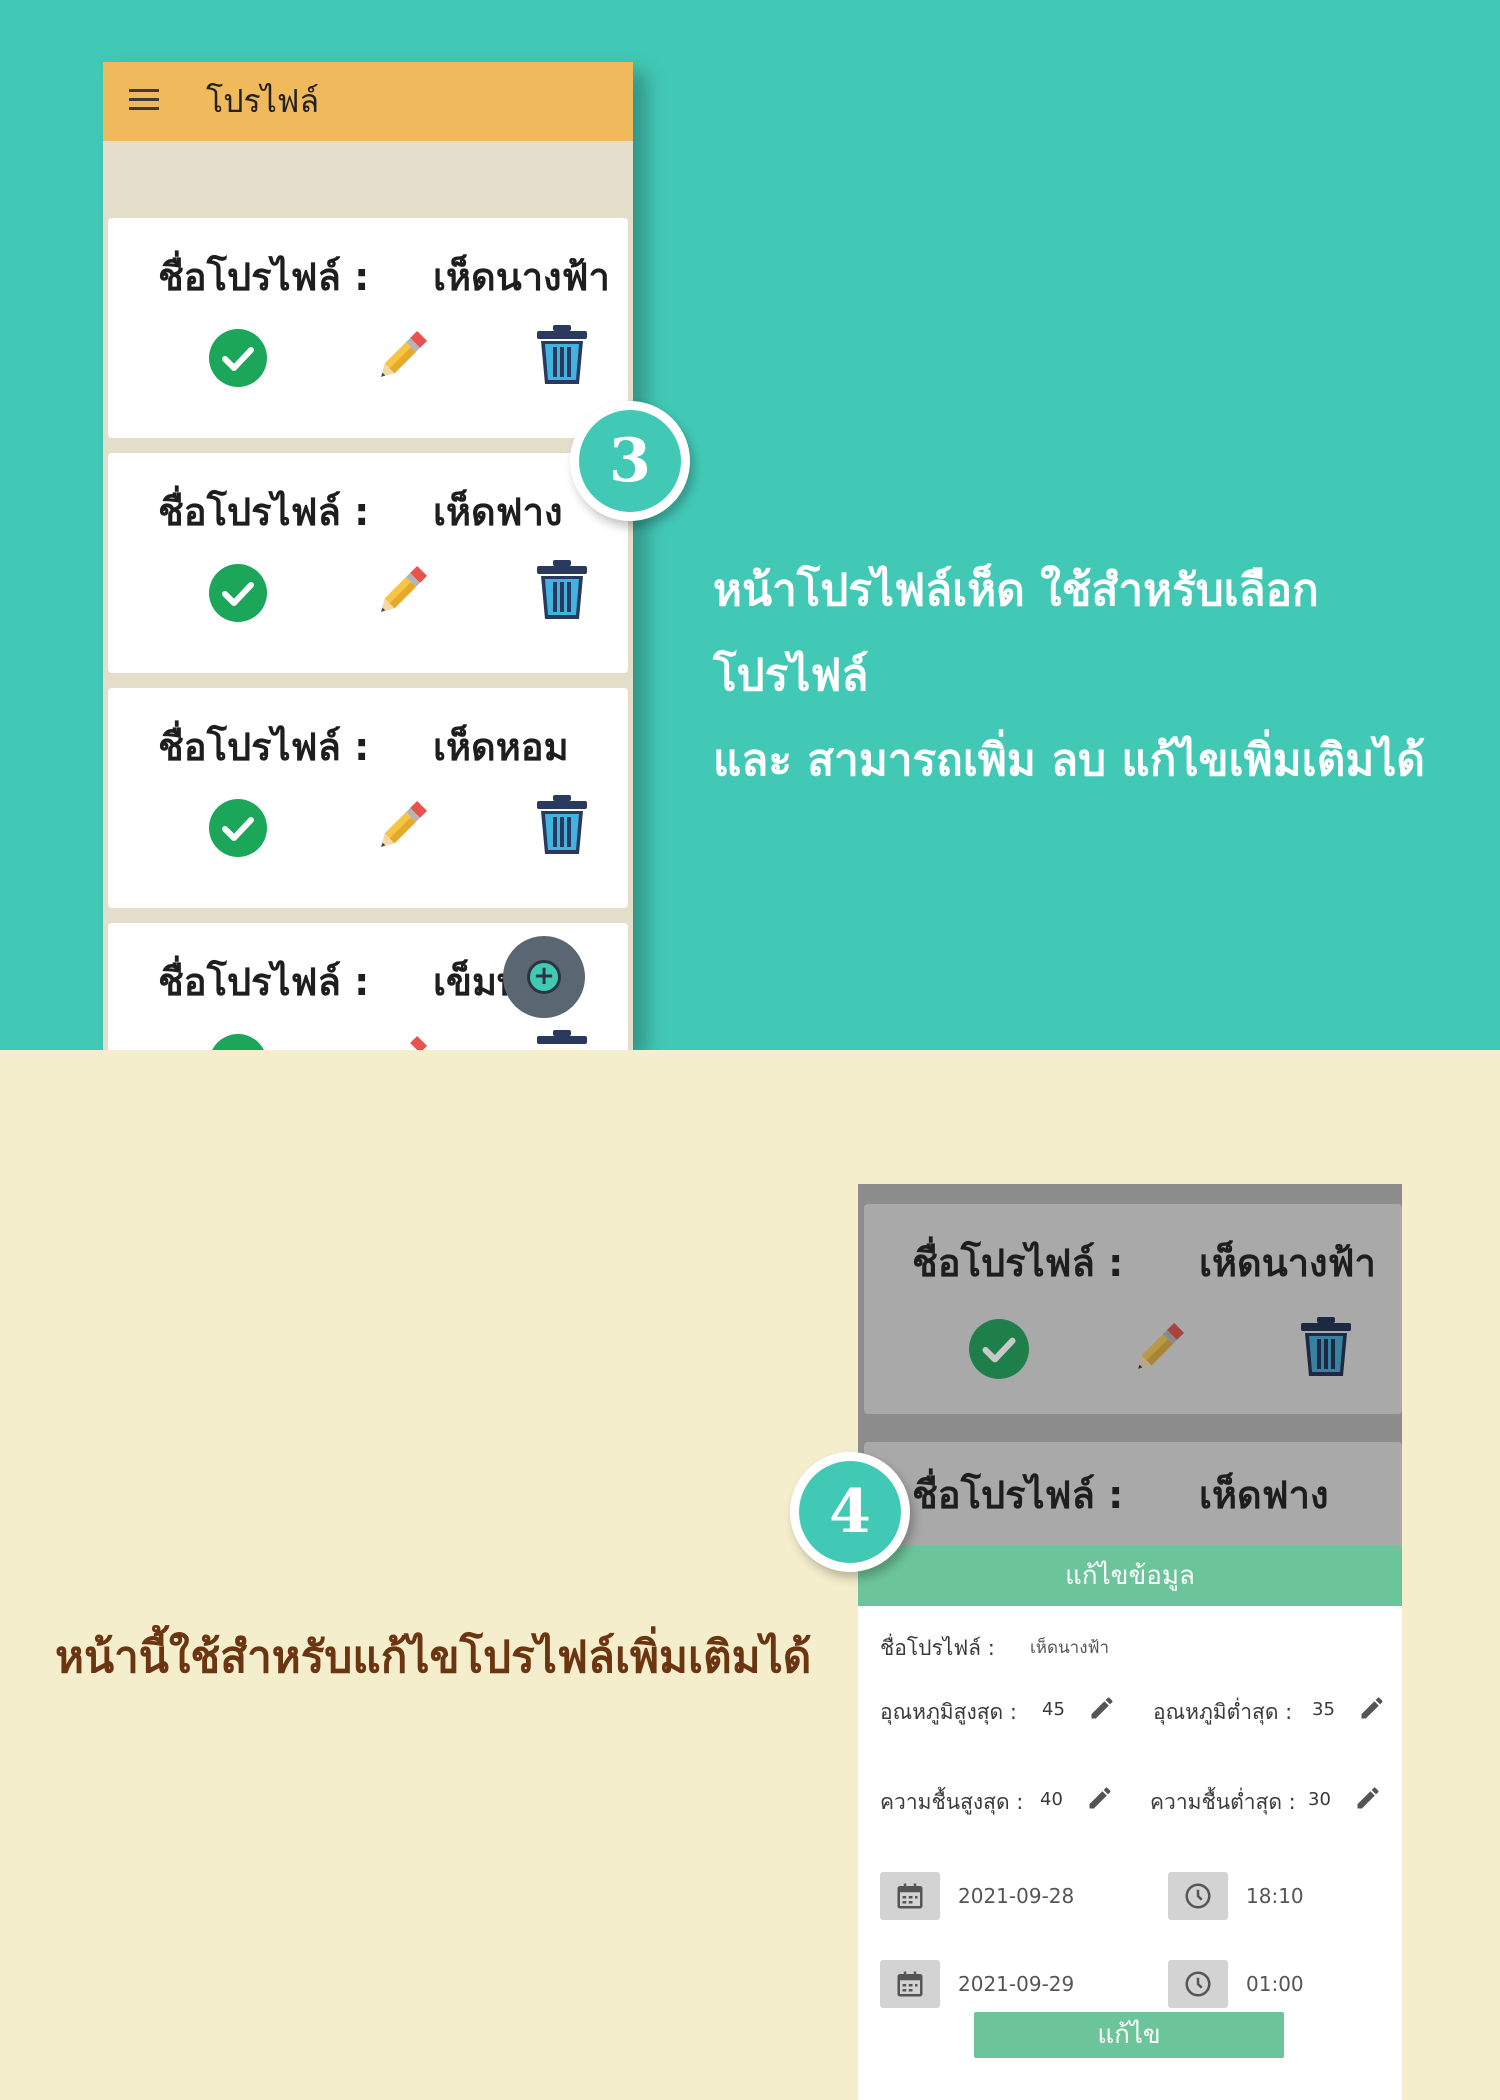 The width and height of the screenshot is (1500, 2100). What do you see at coordinates (937, 1648) in the screenshot?
I see `profile-name-label: ชื่อโปรไฟล์ :` at bounding box center [937, 1648].